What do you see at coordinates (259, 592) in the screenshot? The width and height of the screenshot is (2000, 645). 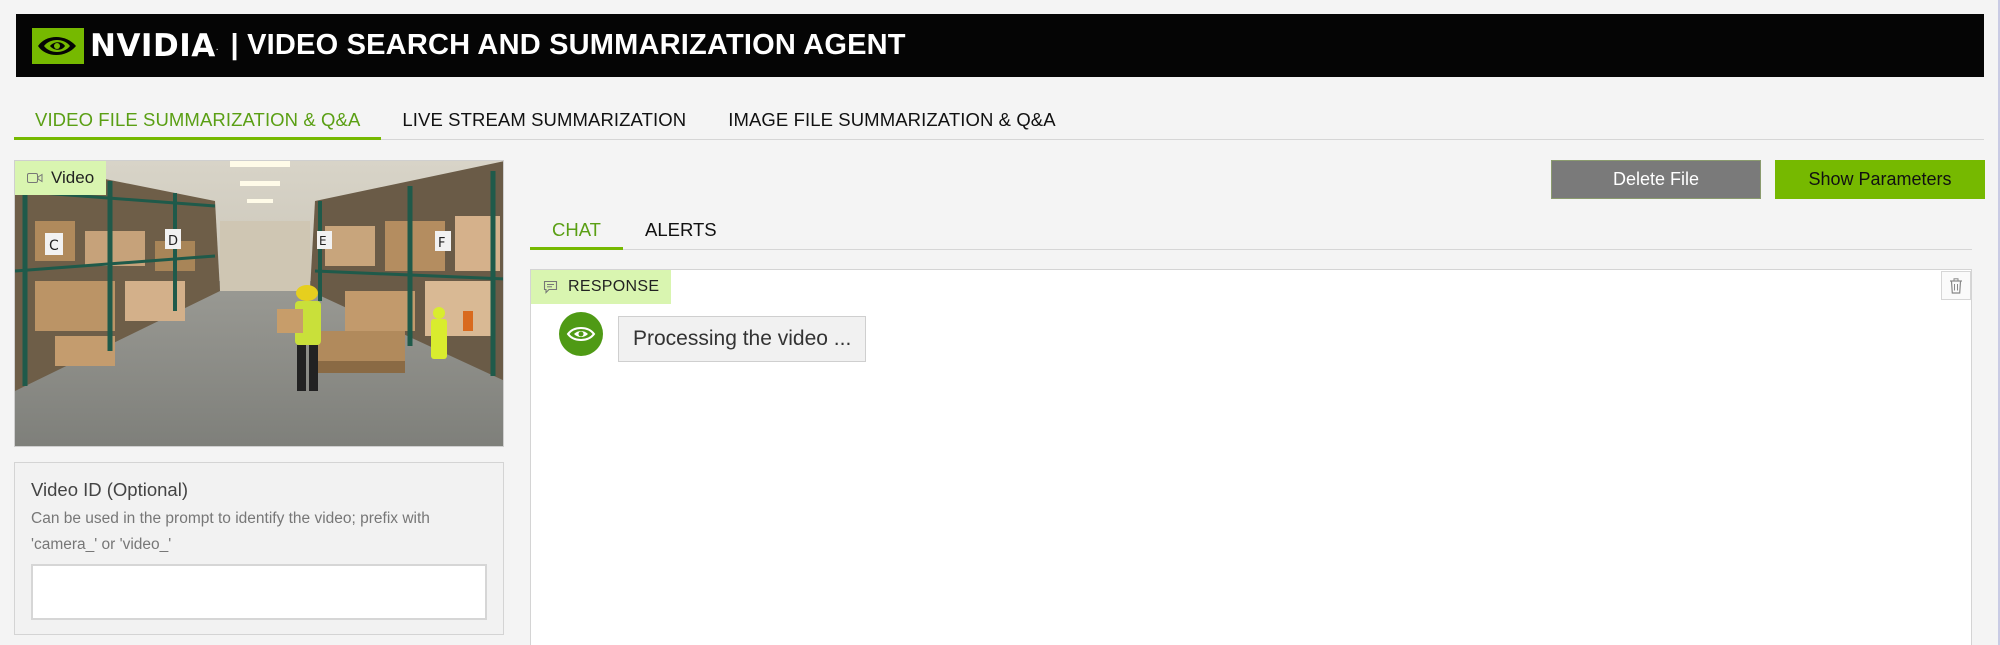 I see `video-id-input` at bounding box center [259, 592].